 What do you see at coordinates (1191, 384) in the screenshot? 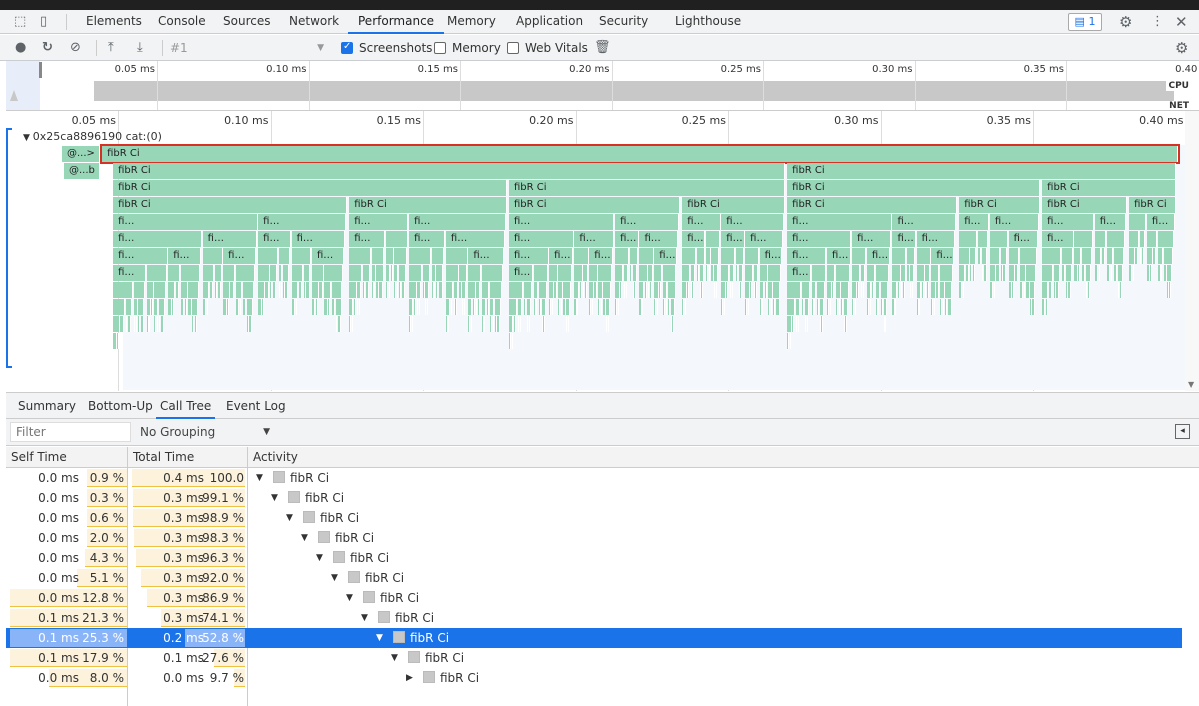
I see `scroll-down-arrow-icon: ▼` at bounding box center [1191, 384].